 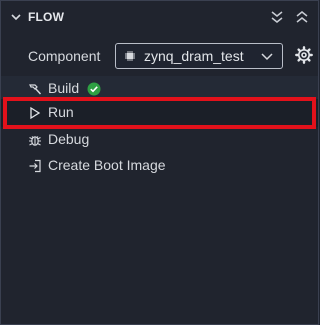 I want to click on flow-item-label: Run, so click(x=61, y=112).